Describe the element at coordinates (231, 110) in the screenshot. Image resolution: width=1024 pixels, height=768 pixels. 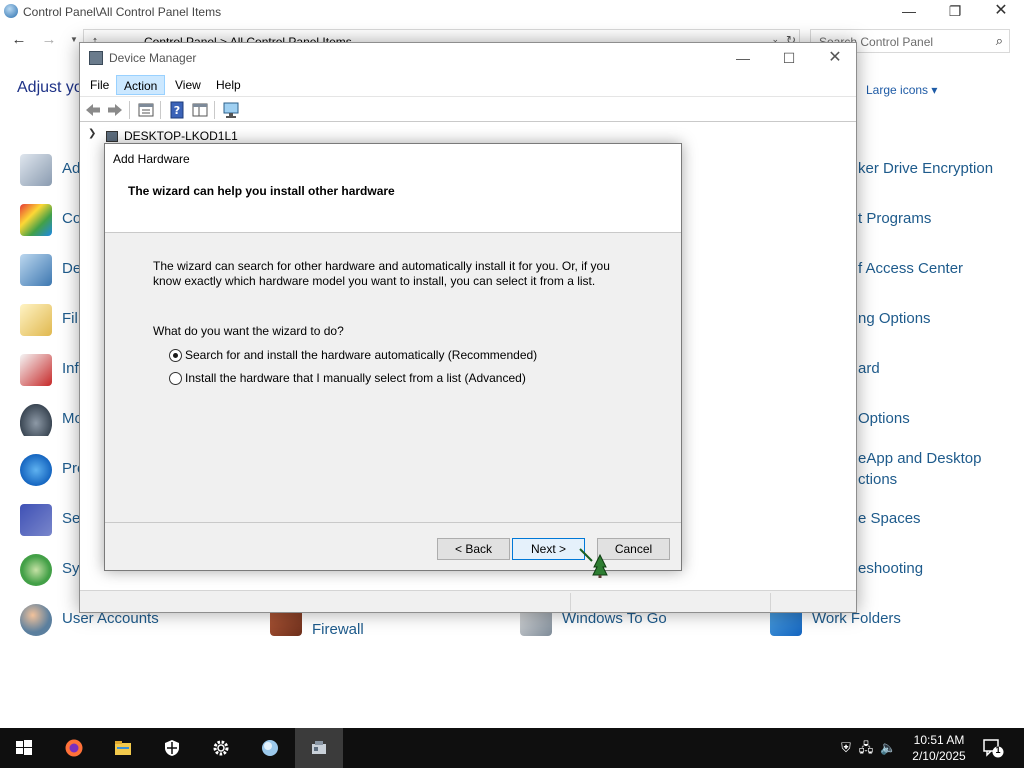
I see `scan-hardware-icon` at that location.